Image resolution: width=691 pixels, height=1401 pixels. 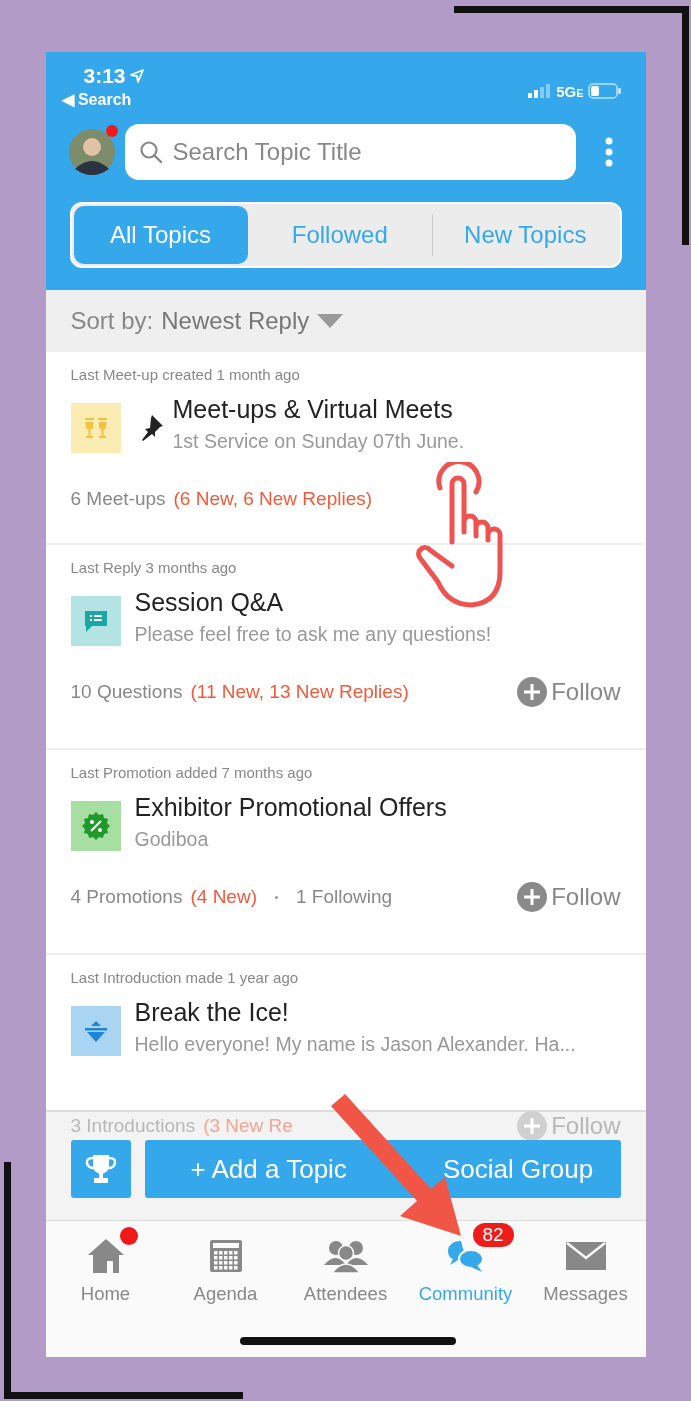 I want to click on nav-tab: Agenda, so click(x=225, y=1264).